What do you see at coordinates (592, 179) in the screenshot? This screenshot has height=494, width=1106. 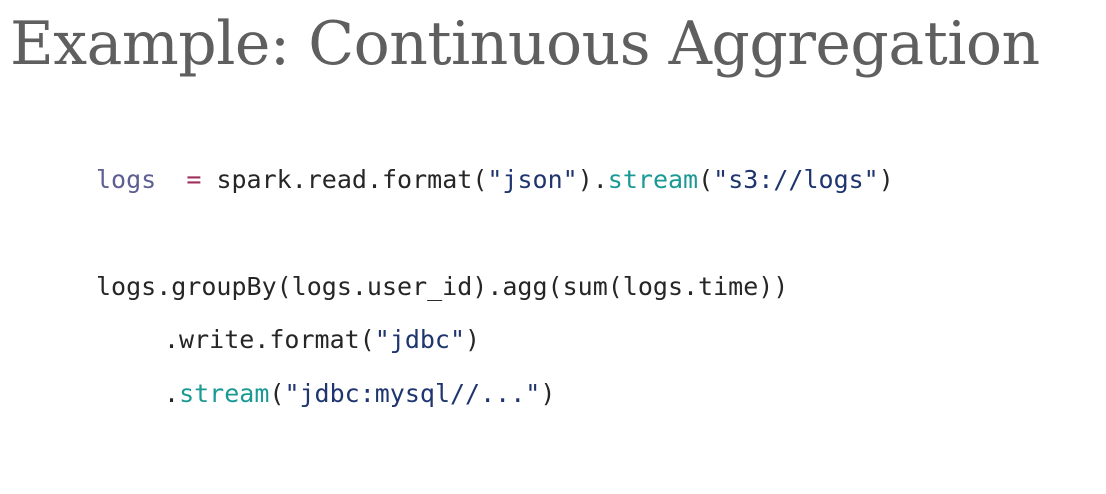 I see `code-text: ).` at bounding box center [592, 179].